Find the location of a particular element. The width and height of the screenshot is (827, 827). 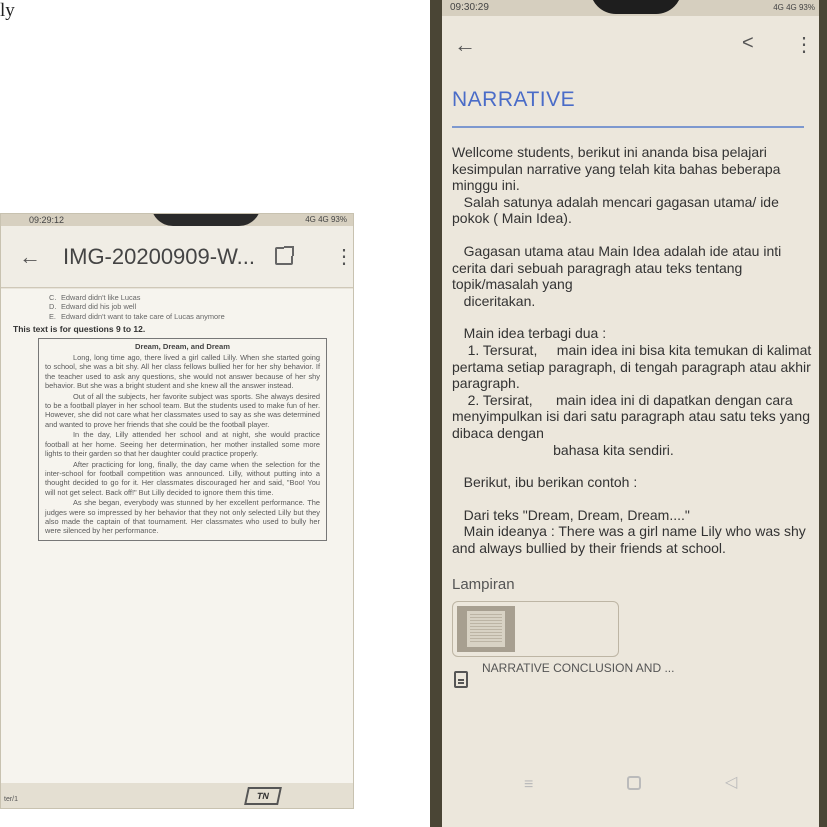

status-time: 09:30:29 is located at coordinates (469, 7).